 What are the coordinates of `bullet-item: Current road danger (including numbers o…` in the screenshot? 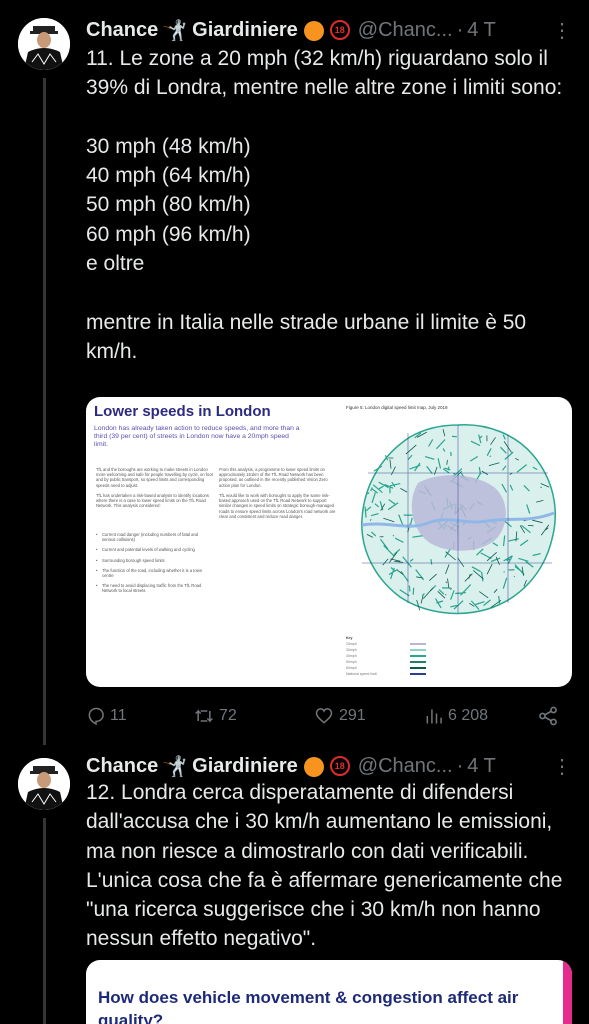 It's located at (151, 537).